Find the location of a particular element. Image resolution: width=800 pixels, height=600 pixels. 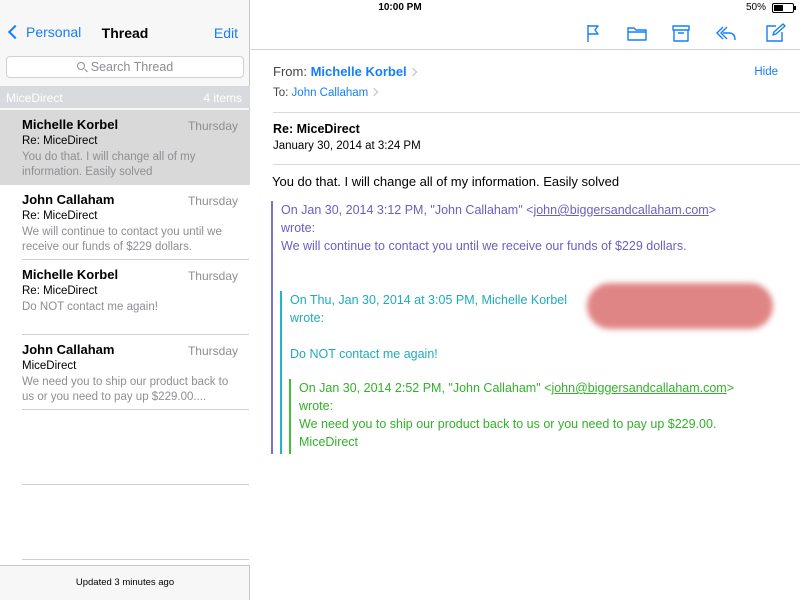

hide-details-button: Hide is located at coordinates (766, 72).